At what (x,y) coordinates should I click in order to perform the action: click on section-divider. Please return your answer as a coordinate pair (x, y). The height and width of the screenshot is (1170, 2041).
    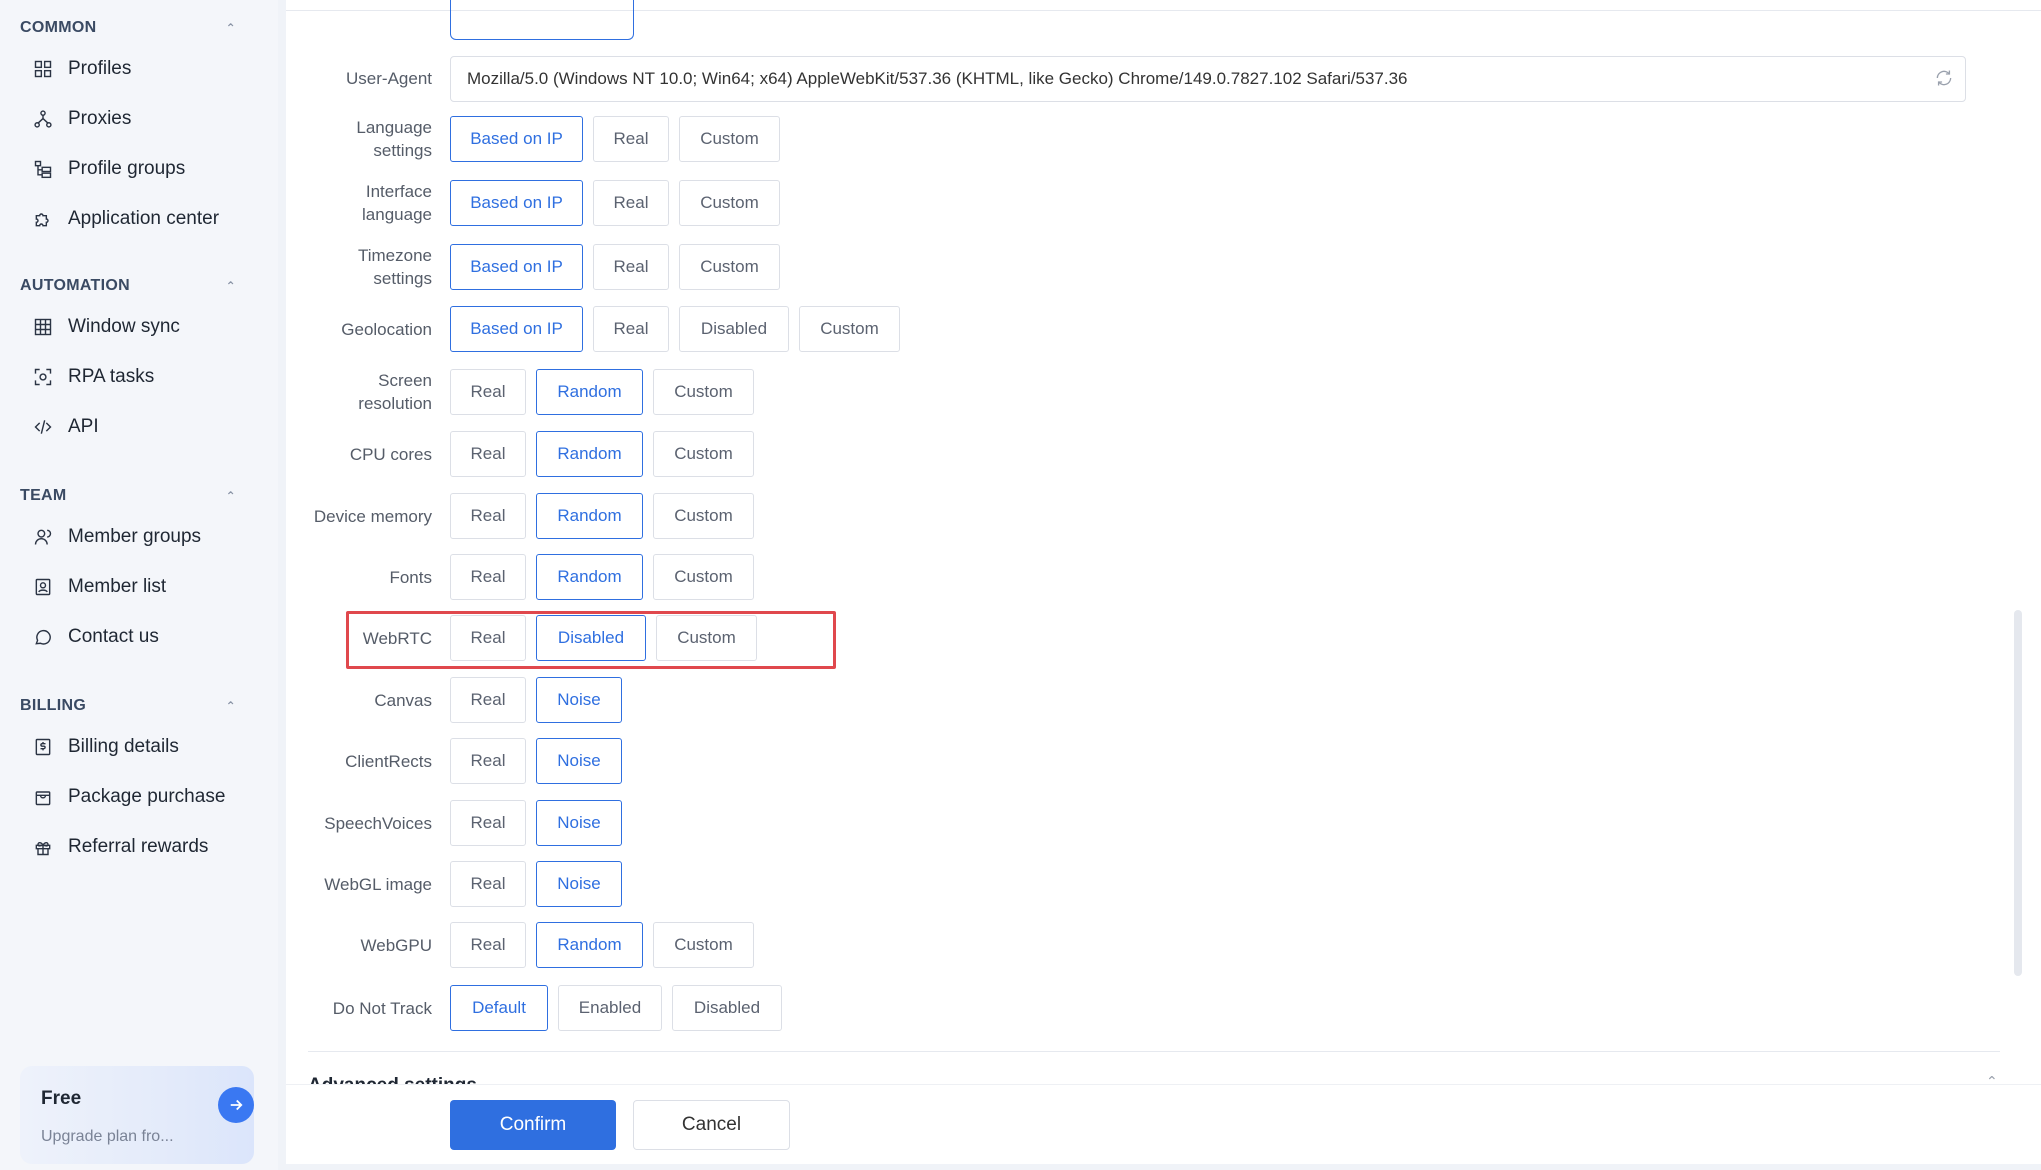
    Looking at the image, I should click on (1154, 1051).